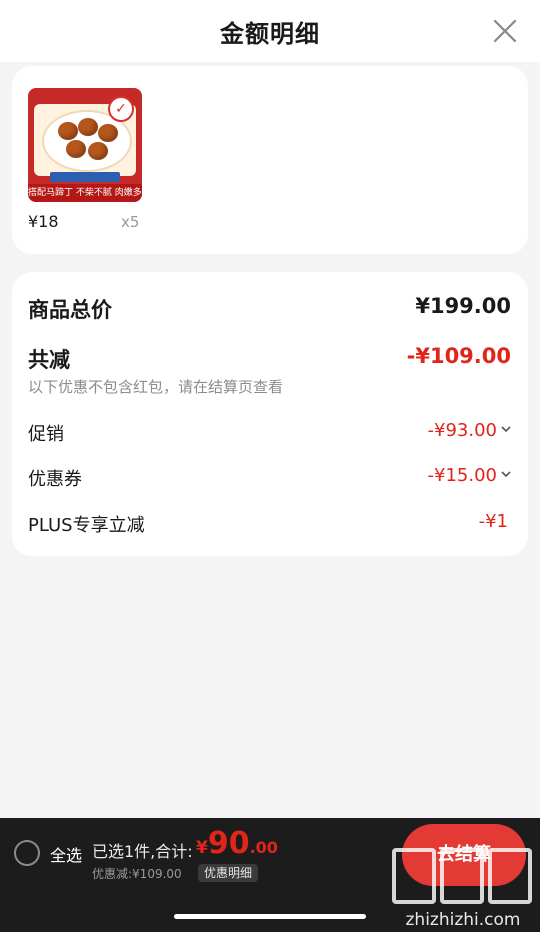 The width and height of the screenshot is (540, 932). Describe the element at coordinates (270, 916) in the screenshot. I see `home-indicator` at that location.